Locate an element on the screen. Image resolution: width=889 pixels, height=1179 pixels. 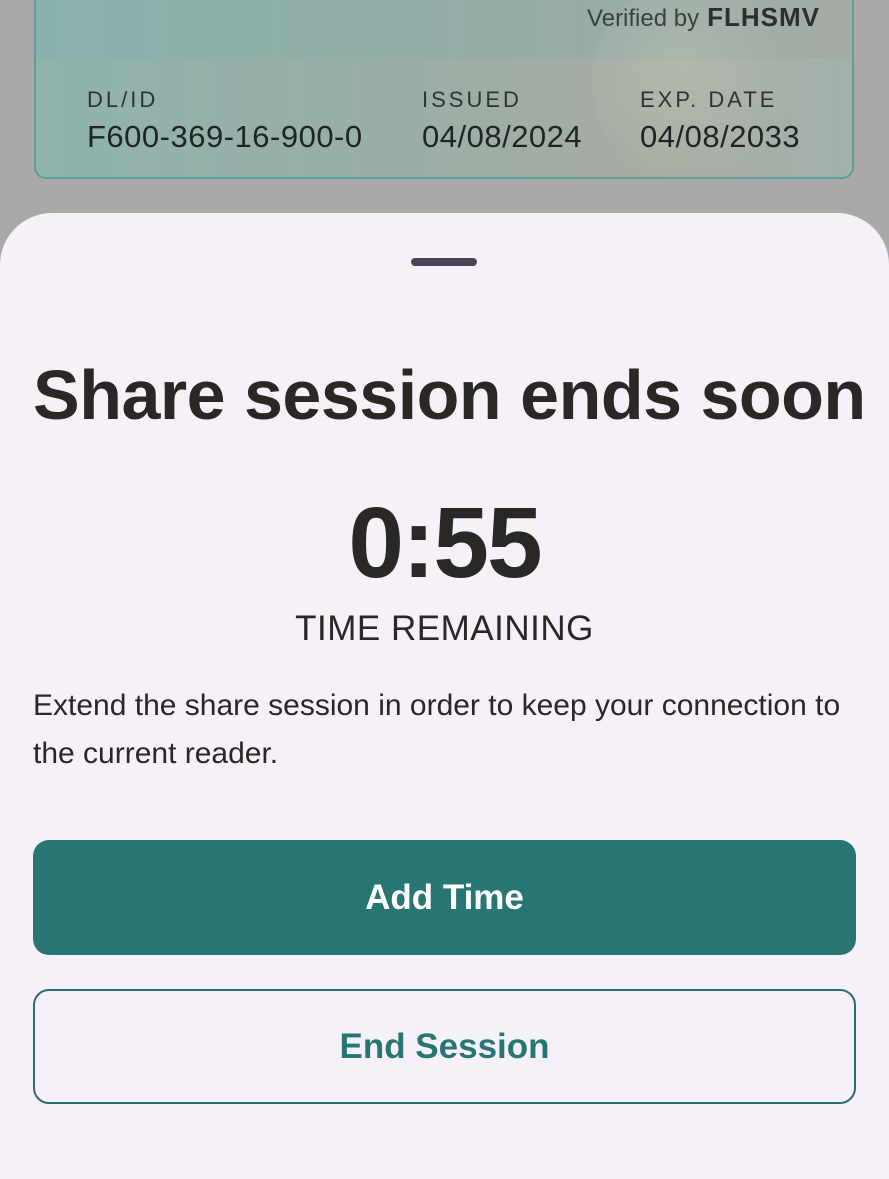
issued-label: ISSUED is located at coordinates (472, 99).